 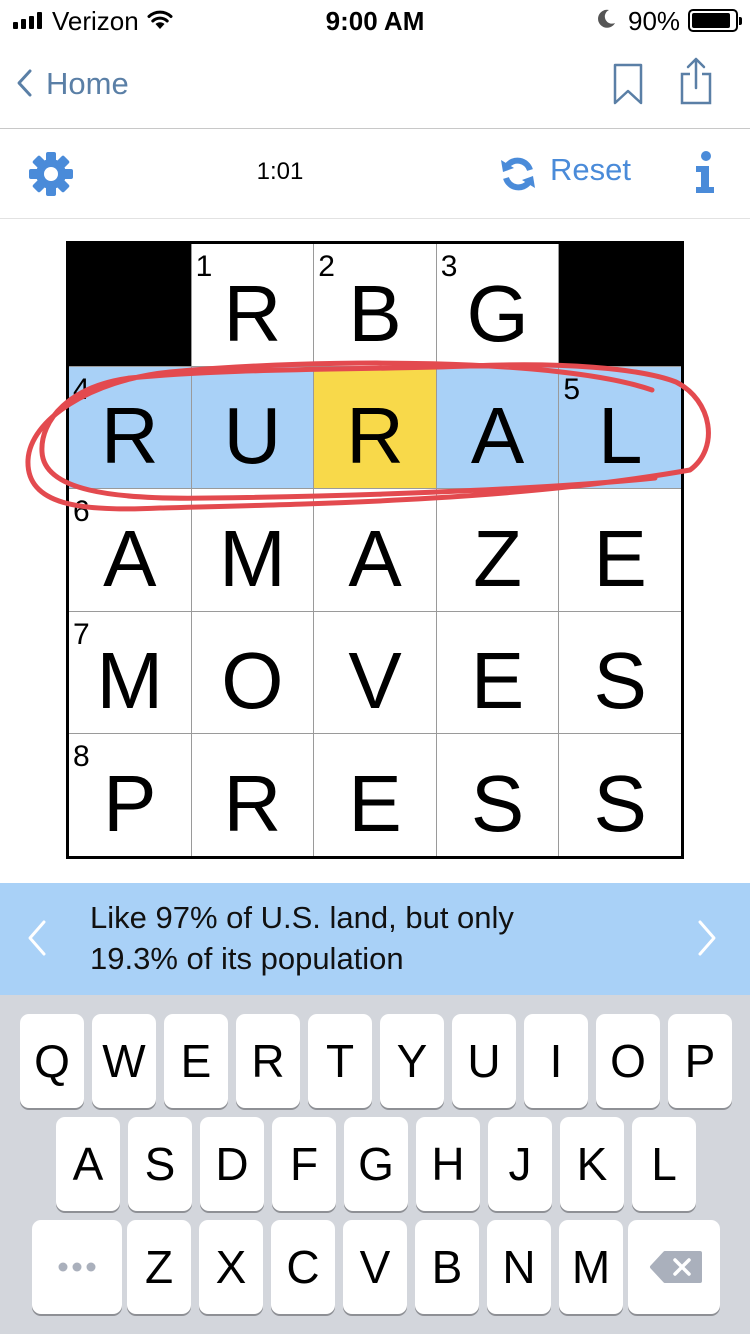 I want to click on grid-cell: 4R, so click(x=130, y=427).